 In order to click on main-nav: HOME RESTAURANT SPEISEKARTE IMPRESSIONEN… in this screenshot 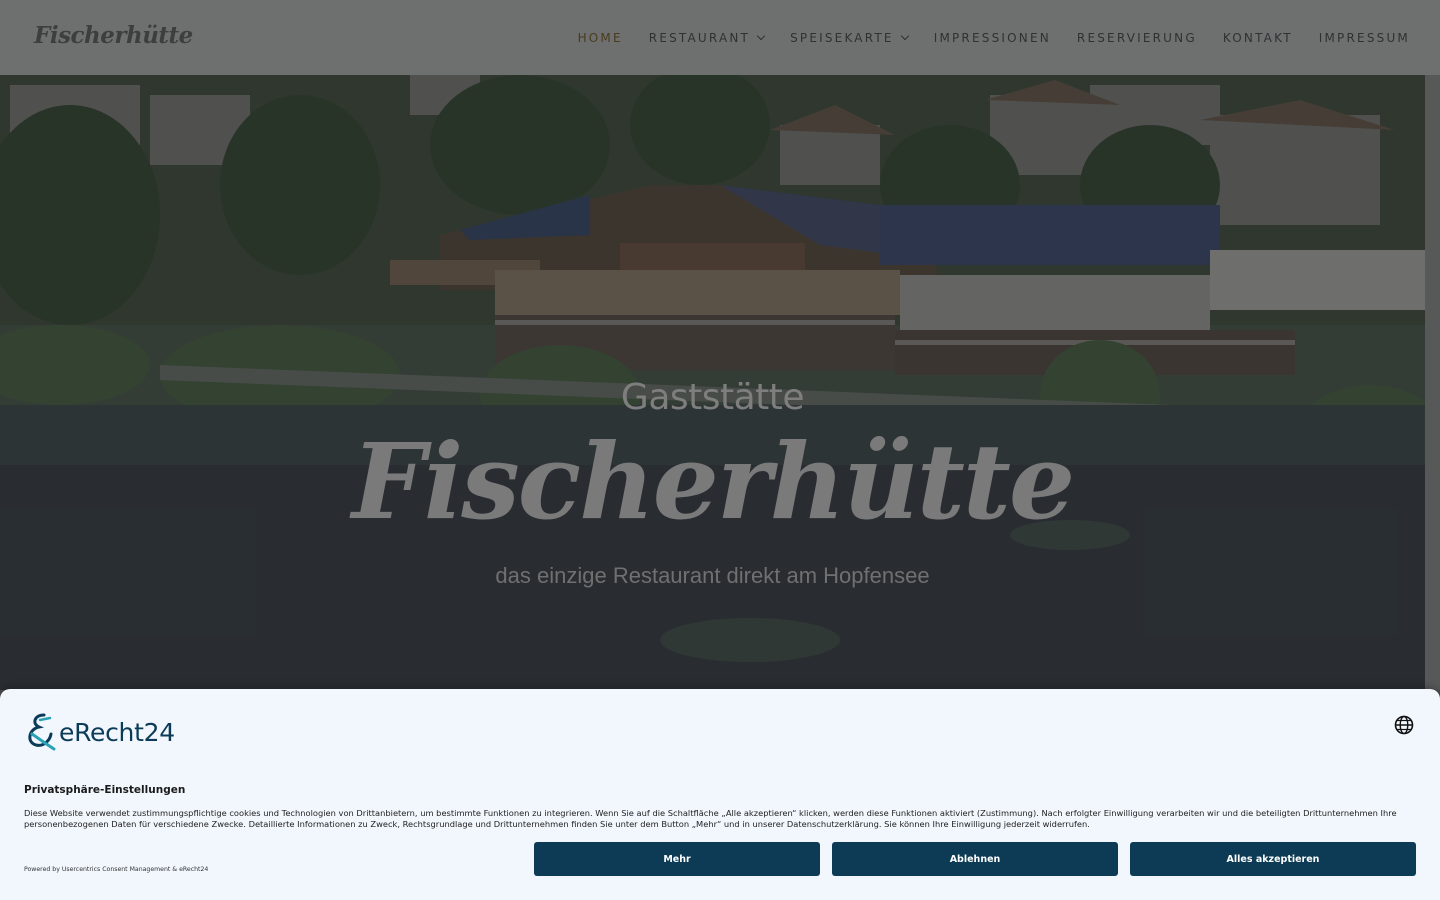, I will do `click(981, 37)`.